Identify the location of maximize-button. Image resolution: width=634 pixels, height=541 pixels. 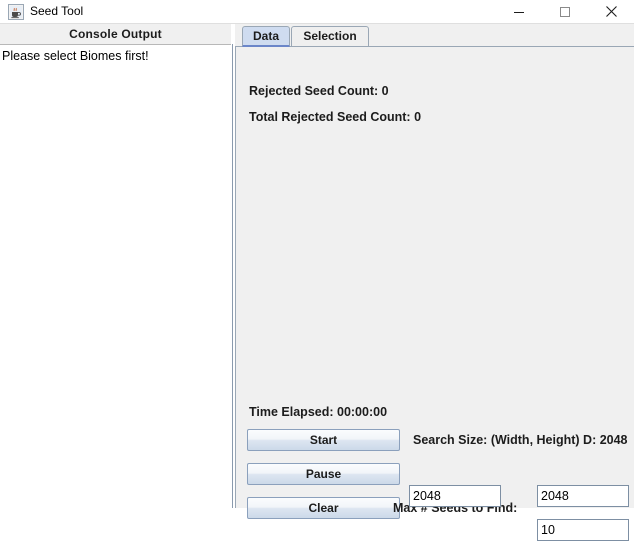
(565, 11).